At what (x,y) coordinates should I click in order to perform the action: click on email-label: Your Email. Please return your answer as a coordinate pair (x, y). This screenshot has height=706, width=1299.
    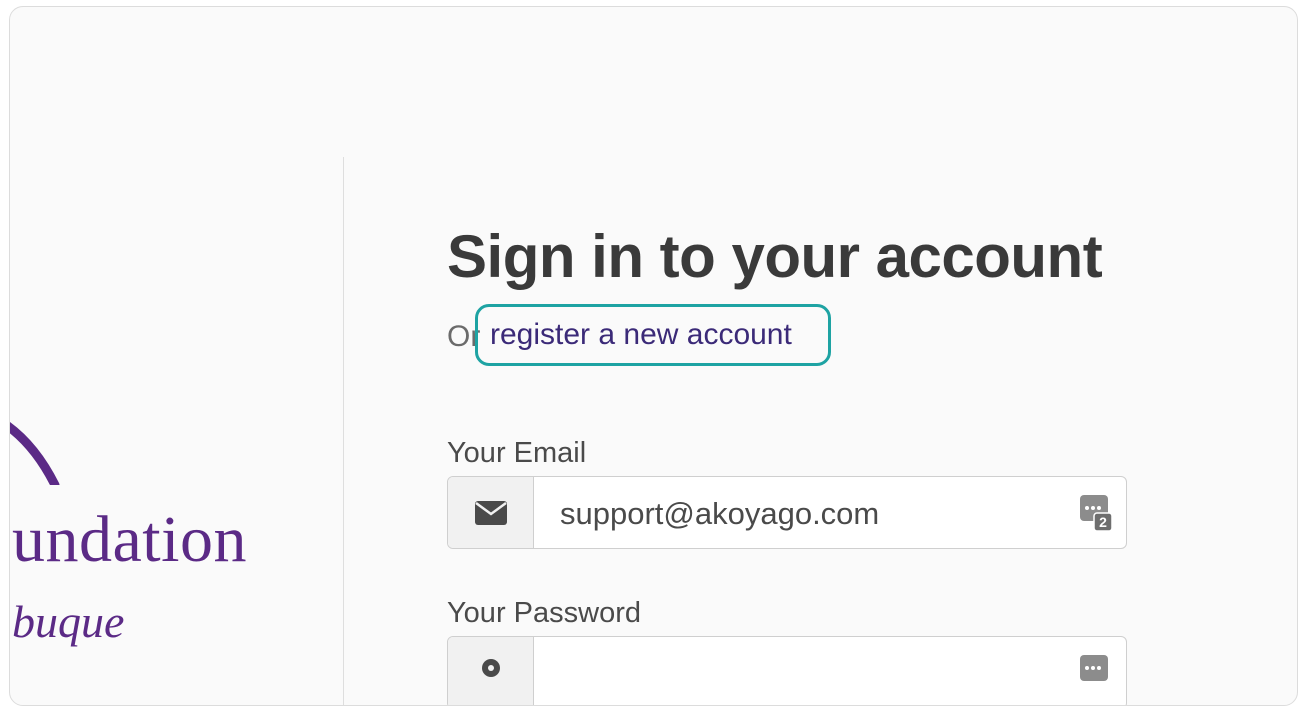
    Looking at the image, I should click on (517, 453).